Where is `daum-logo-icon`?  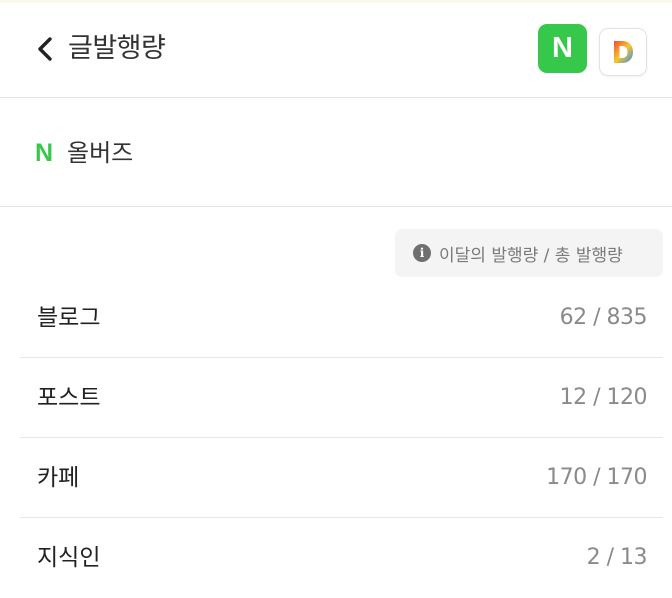
daum-logo-icon is located at coordinates (623, 52).